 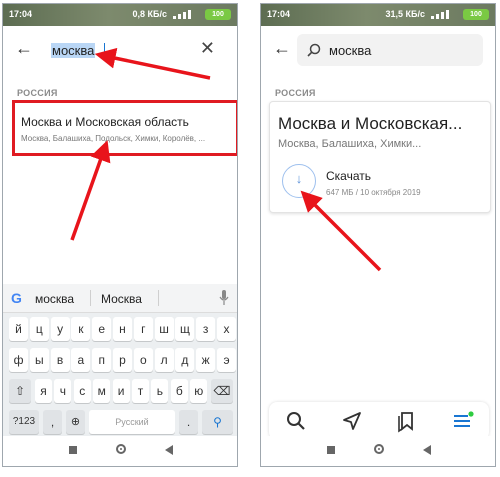 What do you see at coordinates (120, 15) in the screenshot?
I see `status-bar: 17:04 0,8 КБ/с 100` at bounding box center [120, 15].